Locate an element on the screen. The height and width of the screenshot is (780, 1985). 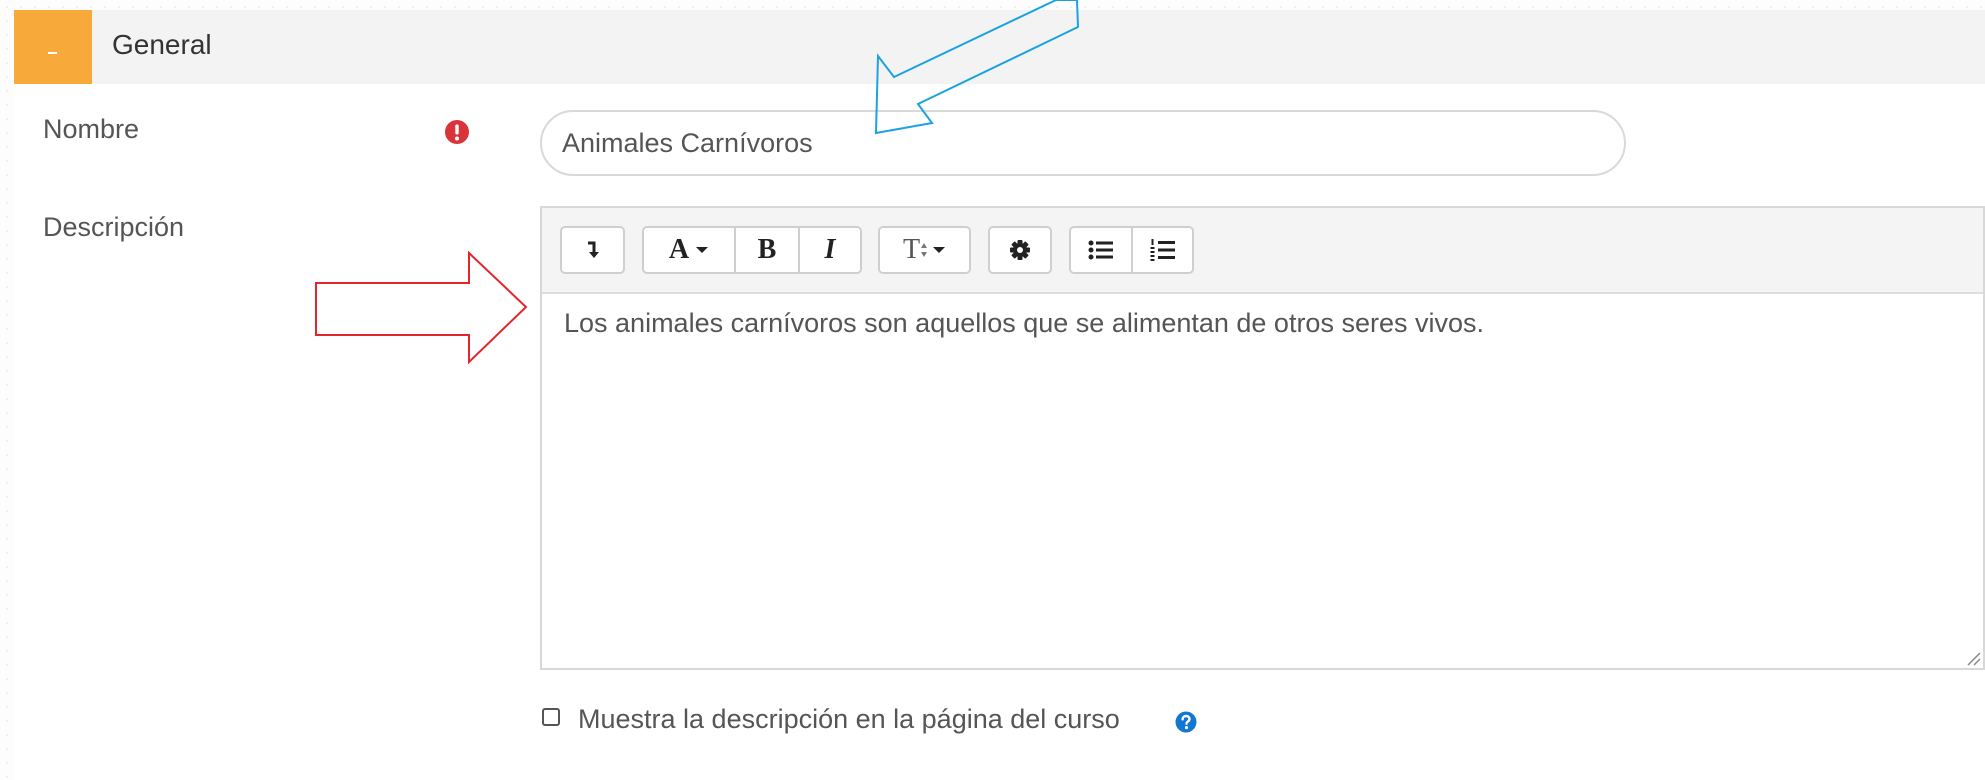
section-title: General is located at coordinates (162, 44).